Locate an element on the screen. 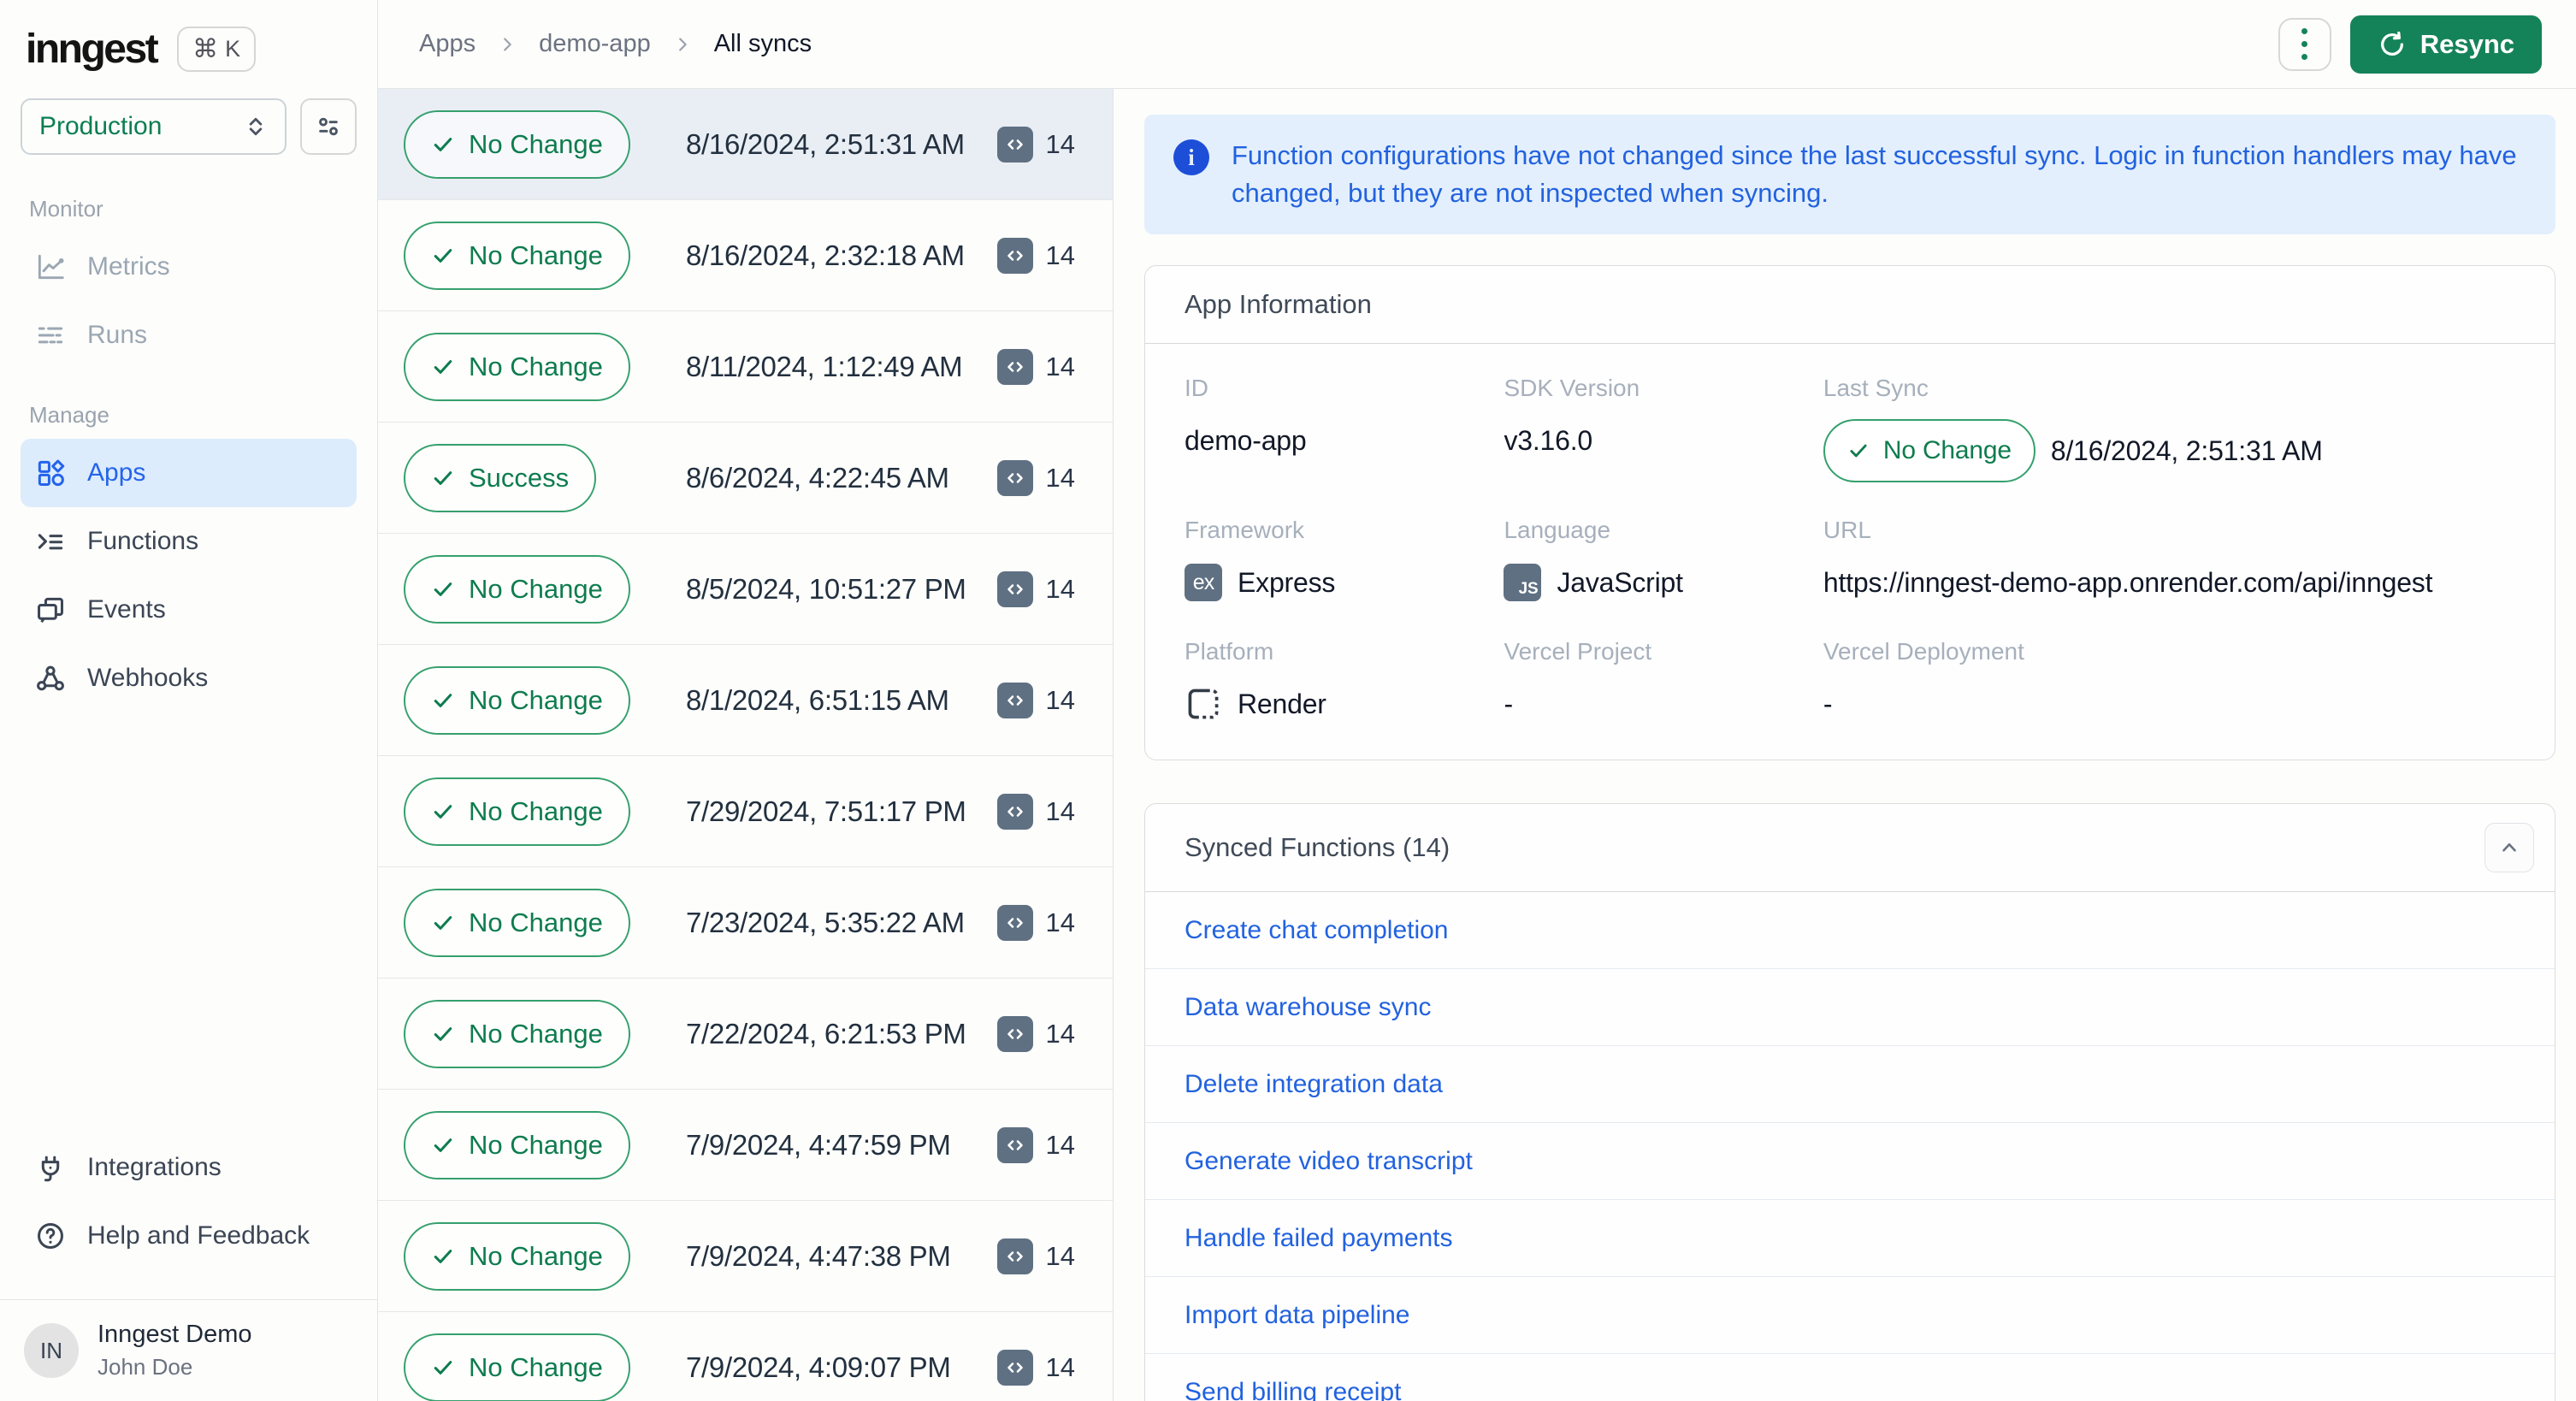 Image resolution: width=2576 pixels, height=1401 pixels. synced-function-link: Data warehouse sync is located at coordinates (1308, 1007).